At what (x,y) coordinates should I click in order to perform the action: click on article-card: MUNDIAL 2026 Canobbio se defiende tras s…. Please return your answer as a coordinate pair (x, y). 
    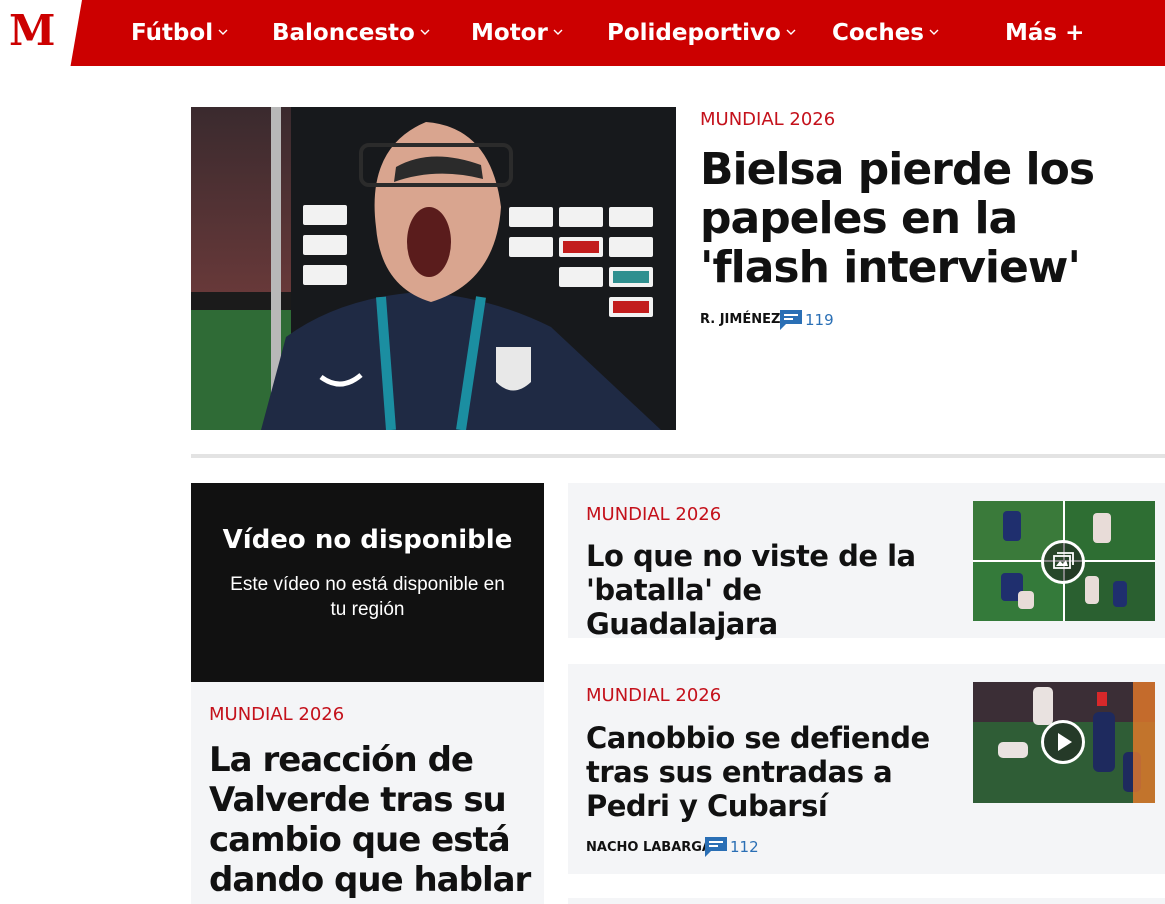
    Looking at the image, I should click on (866, 769).